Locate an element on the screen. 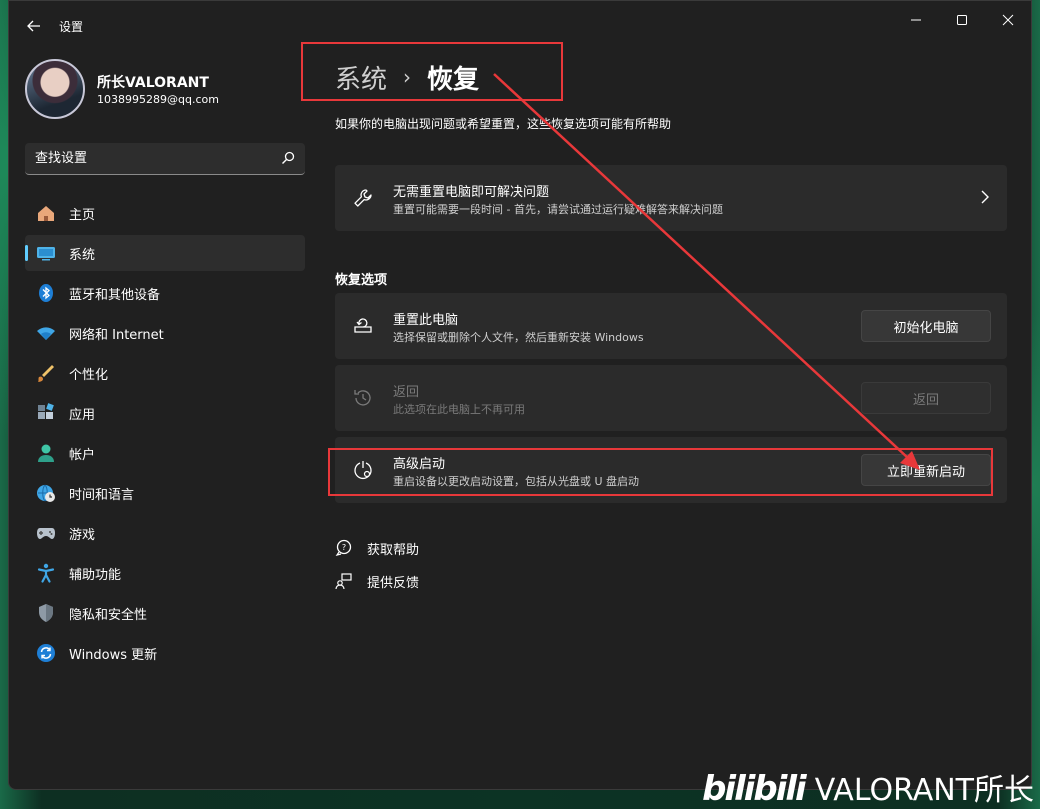 The image size is (1040, 809). sidebar-item-label: 隐私和安全性 is located at coordinates (108, 615).